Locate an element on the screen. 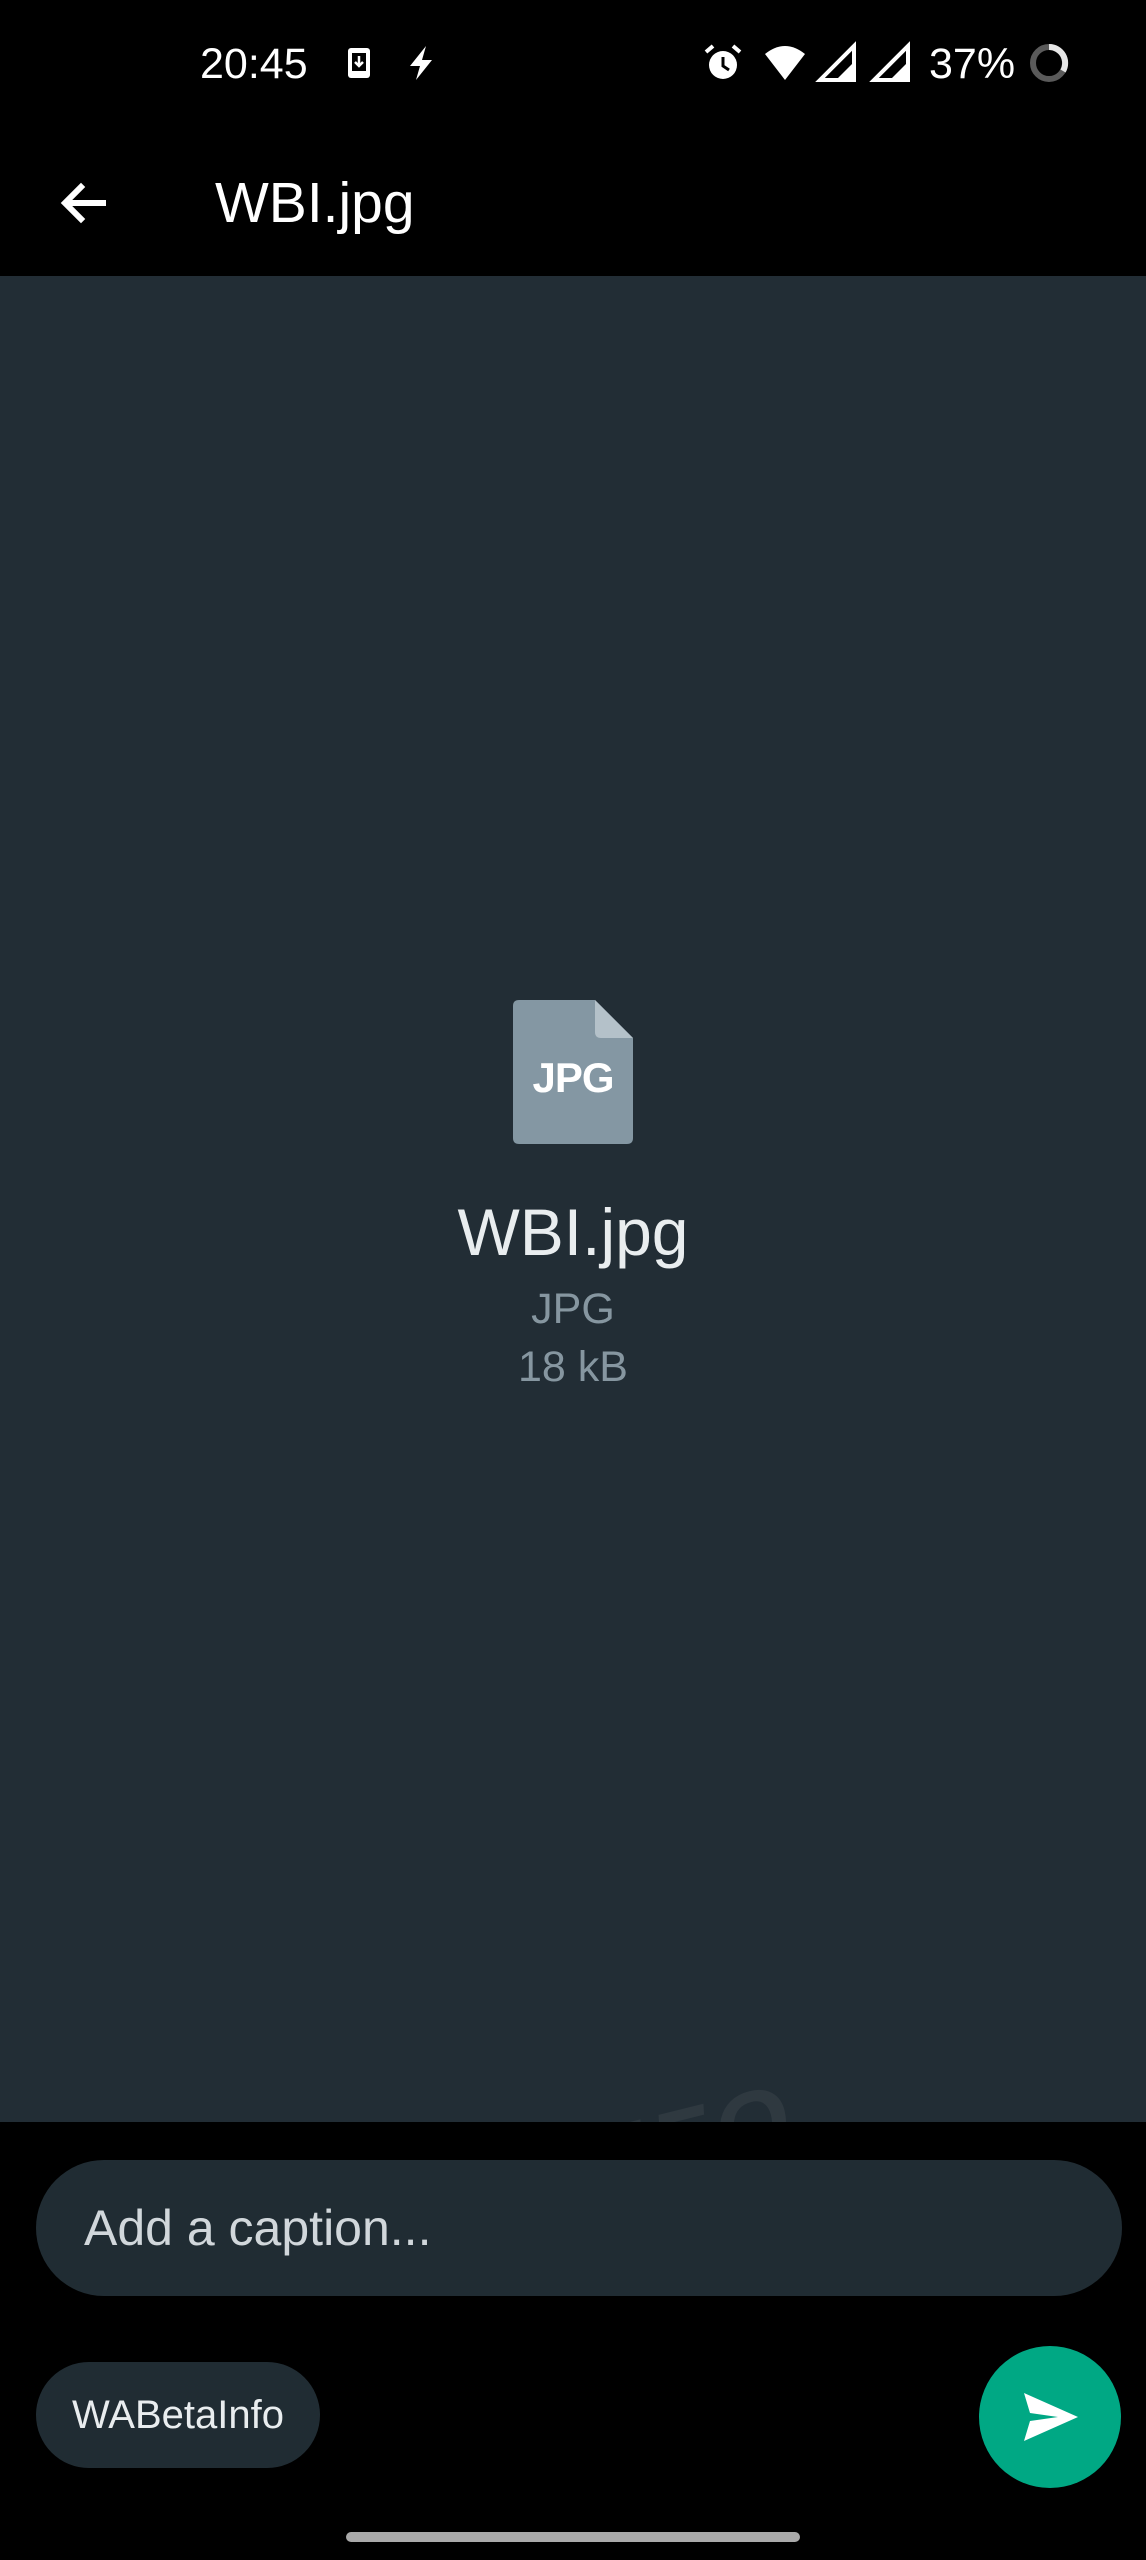 The height and width of the screenshot is (2560, 1146). recipient-chip: WABetaInfo is located at coordinates (178, 2415).